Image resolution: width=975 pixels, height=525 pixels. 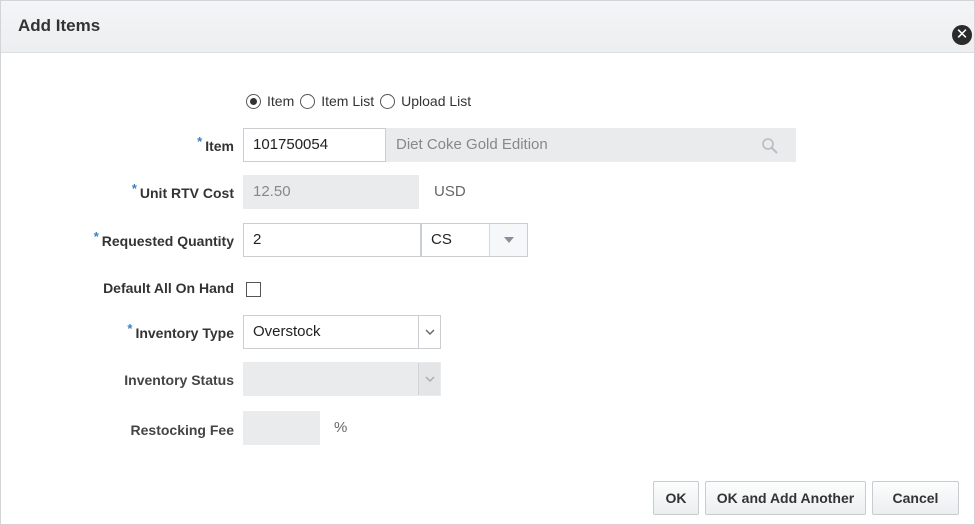 What do you see at coordinates (474, 240) in the screenshot?
I see `uom-dropdown: CS` at bounding box center [474, 240].